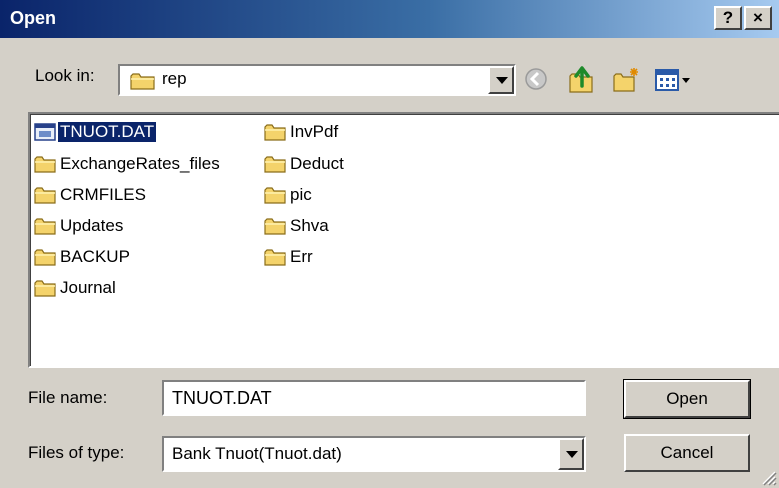 The image size is (779, 488). What do you see at coordinates (317, 80) in the screenshot?
I see `lookin-select: rep` at bounding box center [317, 80].